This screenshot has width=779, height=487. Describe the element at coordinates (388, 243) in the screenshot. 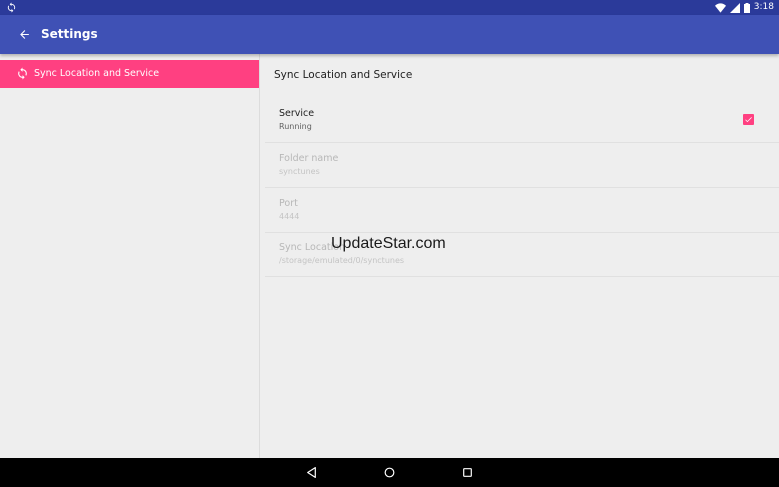

I see `watermark: UpdateStar.com` at that location.